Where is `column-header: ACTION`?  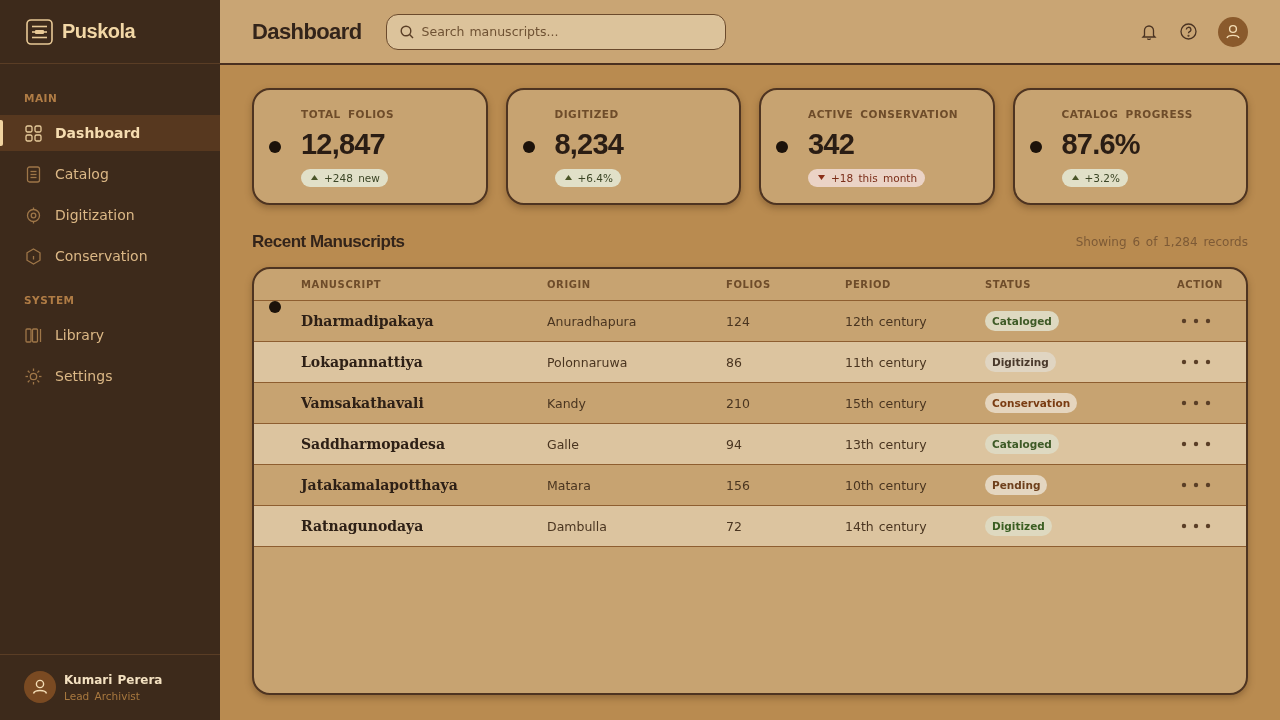
column-header: ACTION is located at coordinates (1201, 284).